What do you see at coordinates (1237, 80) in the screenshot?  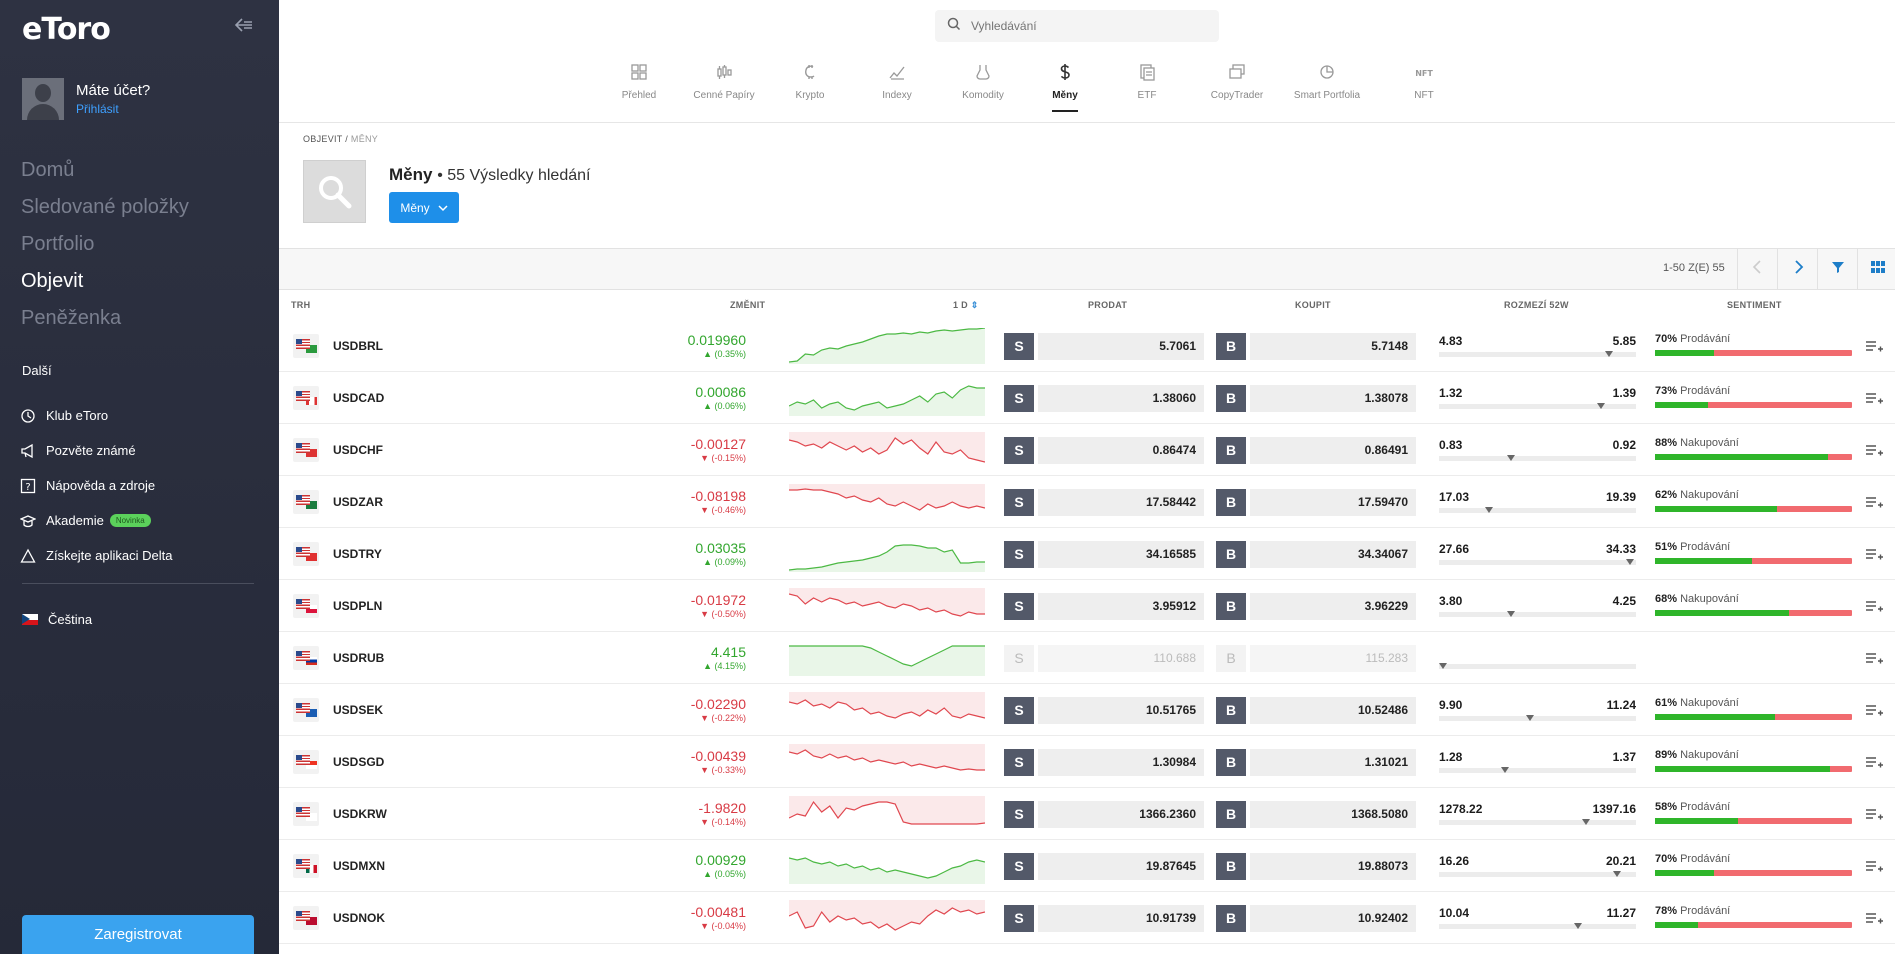 I see `tab-copytrader: CopyTrader` at bounding box center [1237, 80].